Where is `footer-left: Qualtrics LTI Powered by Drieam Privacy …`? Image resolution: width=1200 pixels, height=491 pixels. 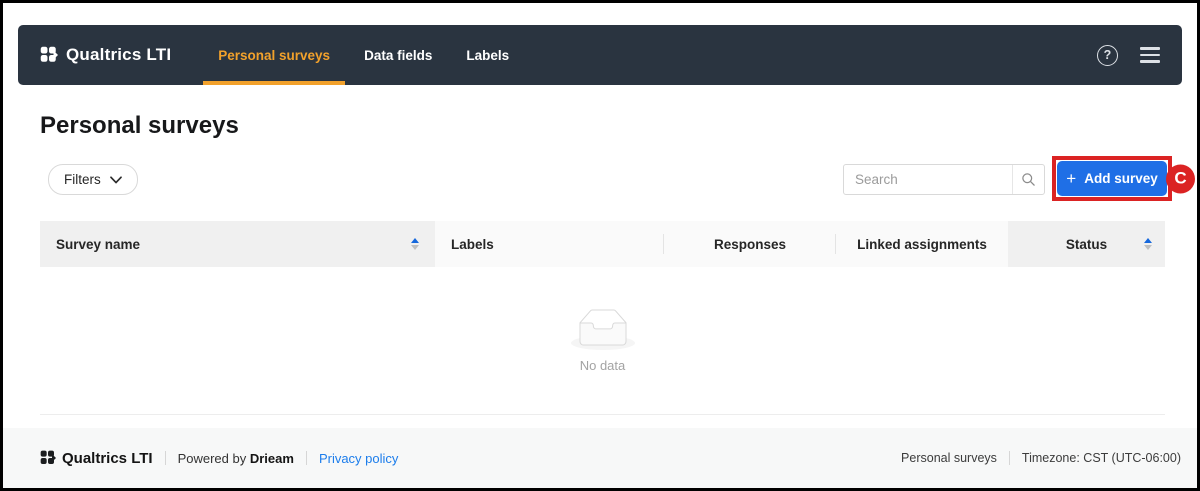
footer-left: Qualtrics LTI Powered by Drieam Privacy … is located at coordinates (219, 458).